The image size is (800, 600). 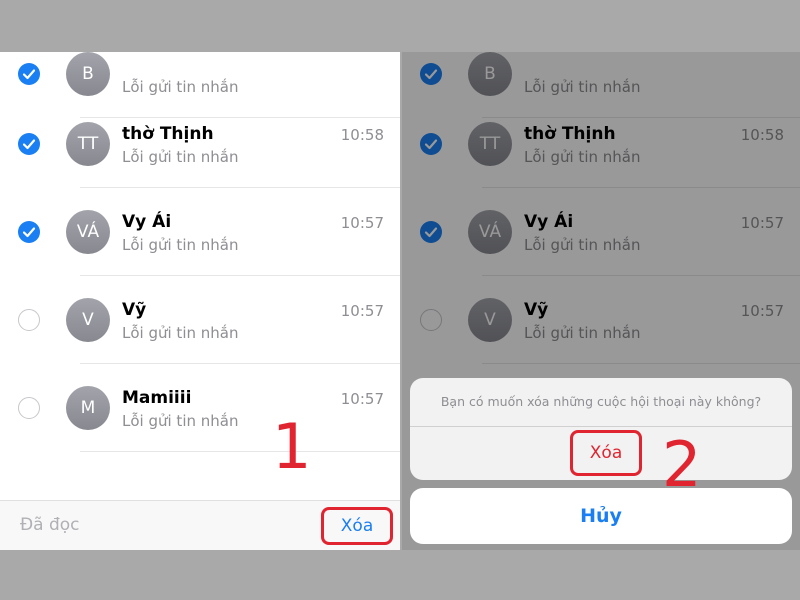 I want to click on cancel-button: Hủy, so click(x=601, y=516).